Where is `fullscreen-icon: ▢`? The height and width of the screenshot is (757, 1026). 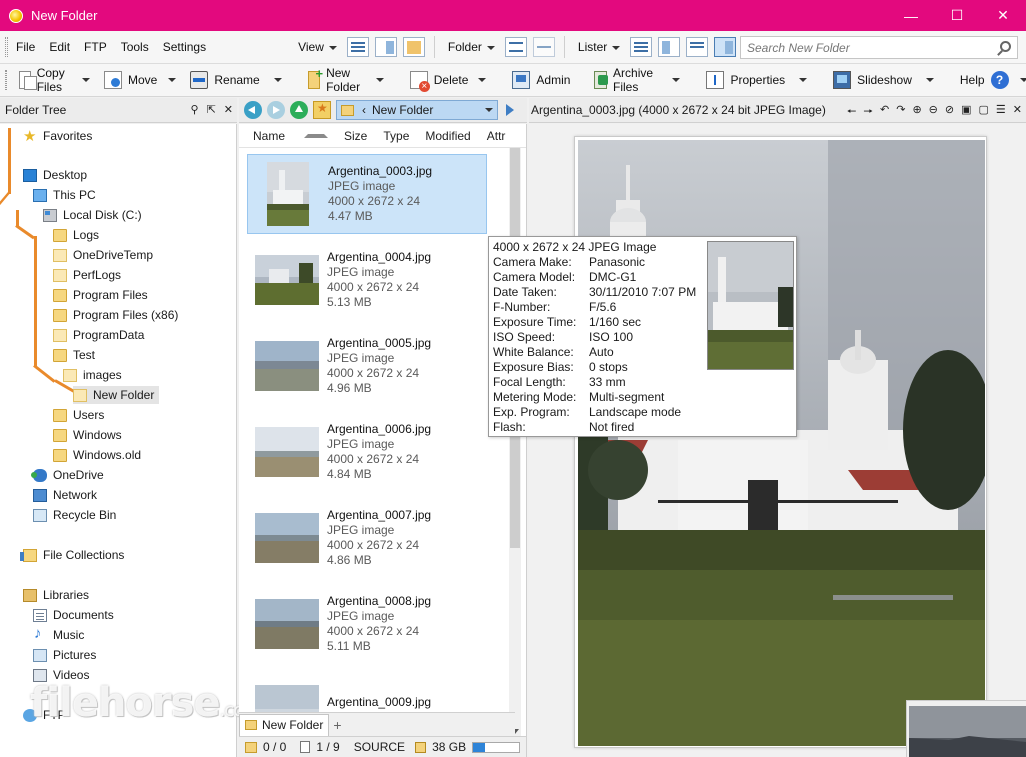
fullscreen-icon: ▢ is located at coordinates (984, 112).